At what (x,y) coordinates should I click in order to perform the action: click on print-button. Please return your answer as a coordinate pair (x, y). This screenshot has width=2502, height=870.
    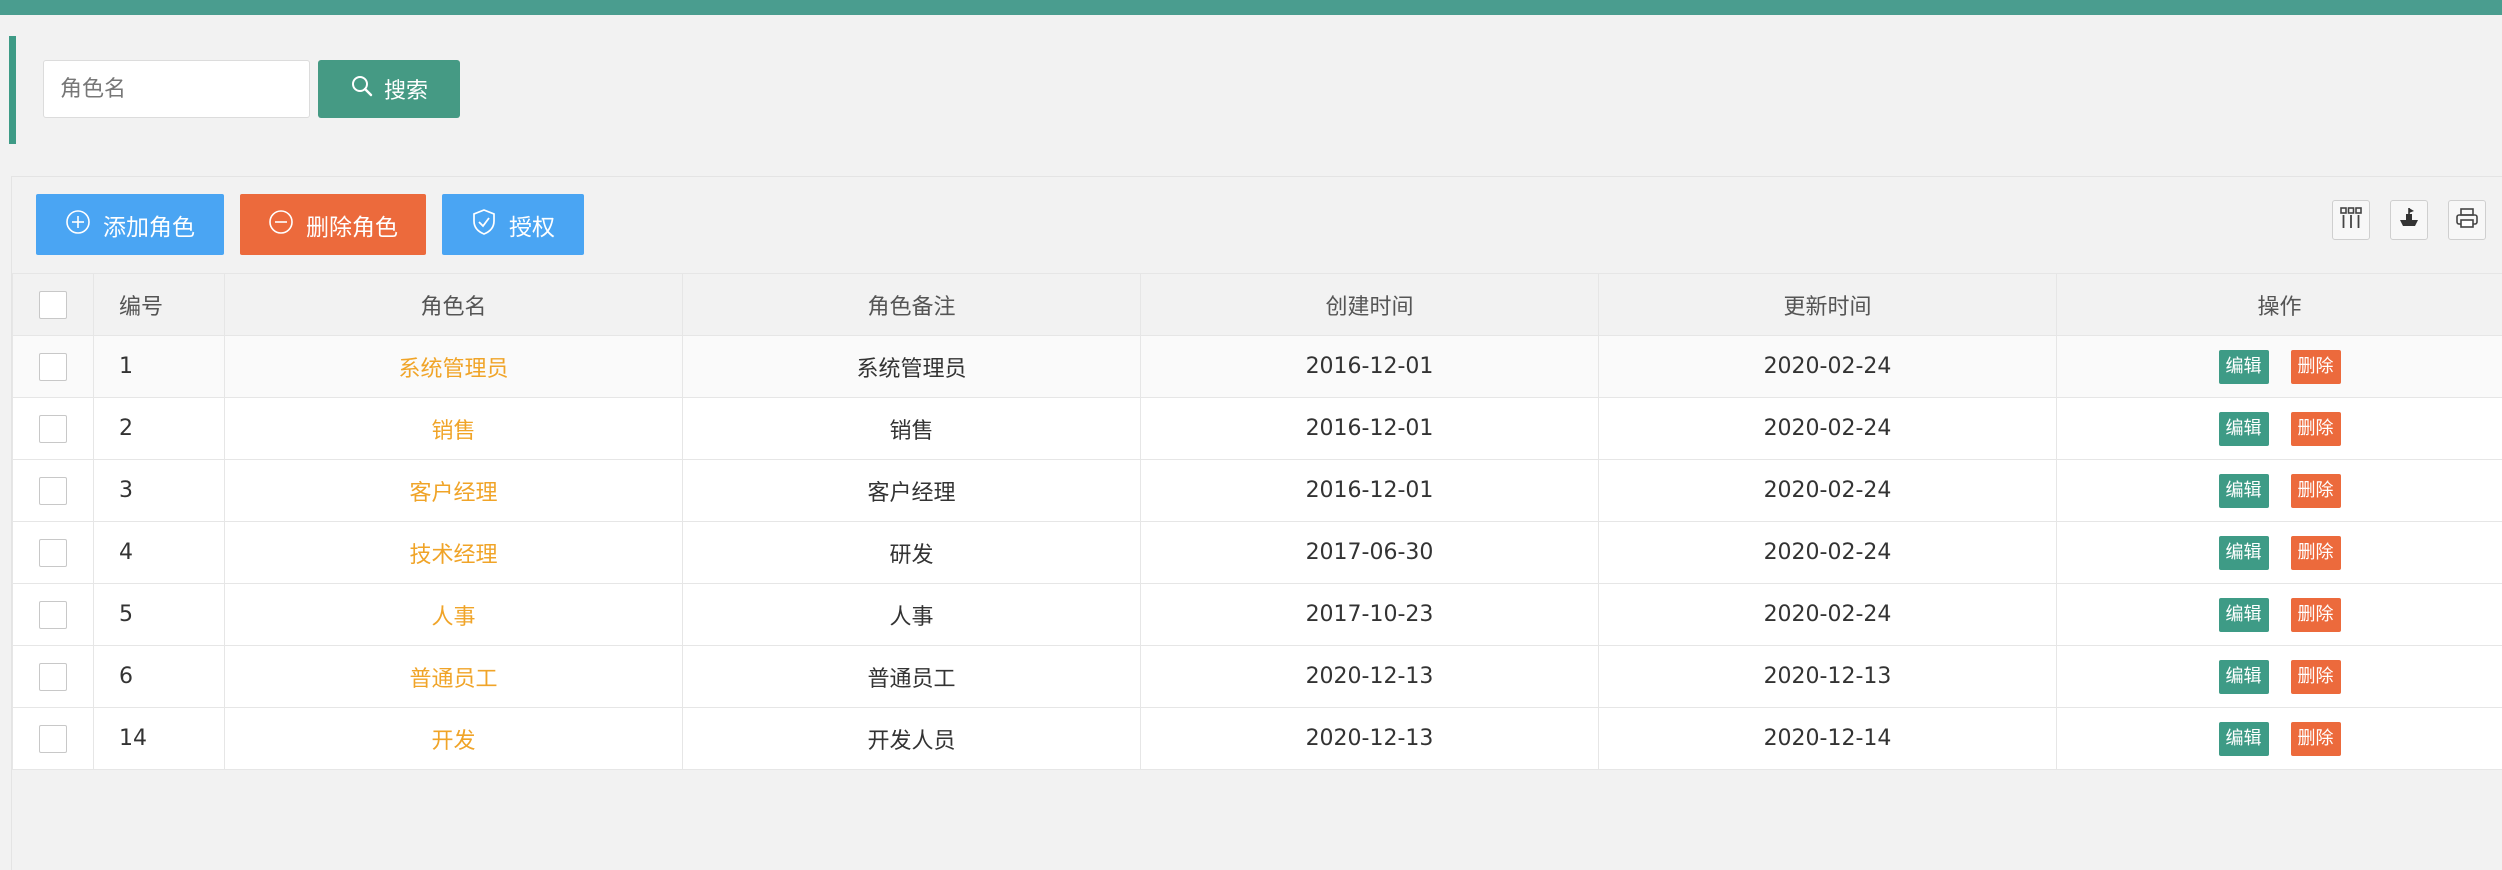
    Looking at the image, I should click on (2467, 220).